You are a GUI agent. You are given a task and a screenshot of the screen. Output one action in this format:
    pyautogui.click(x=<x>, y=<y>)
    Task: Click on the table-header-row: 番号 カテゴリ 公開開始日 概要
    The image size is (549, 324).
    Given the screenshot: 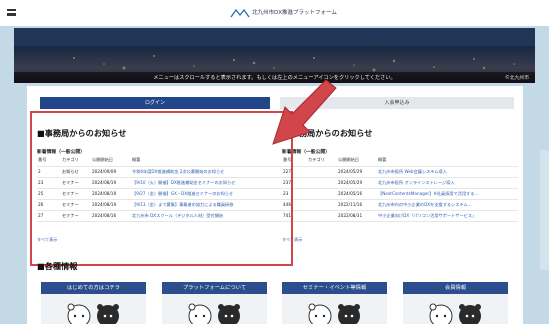 What is the action you would take?
    pyautogui.click(x=400, y=161)
    